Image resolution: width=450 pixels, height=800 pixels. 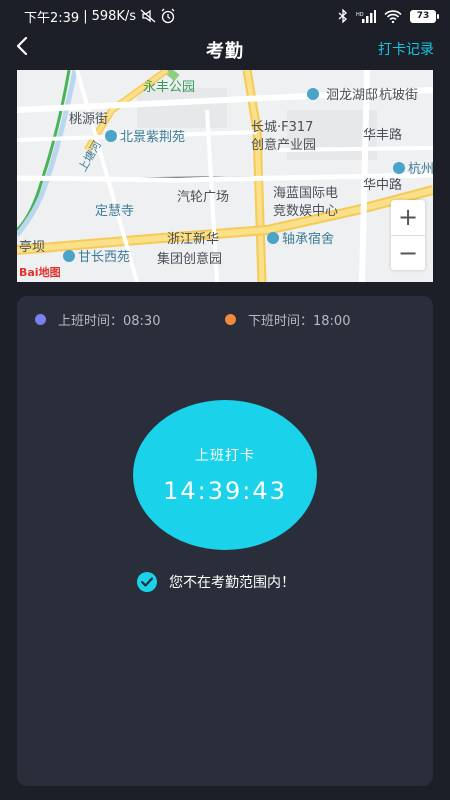 I want to click on map-poi: 轴承宿舍, so click(x=300, y=237).